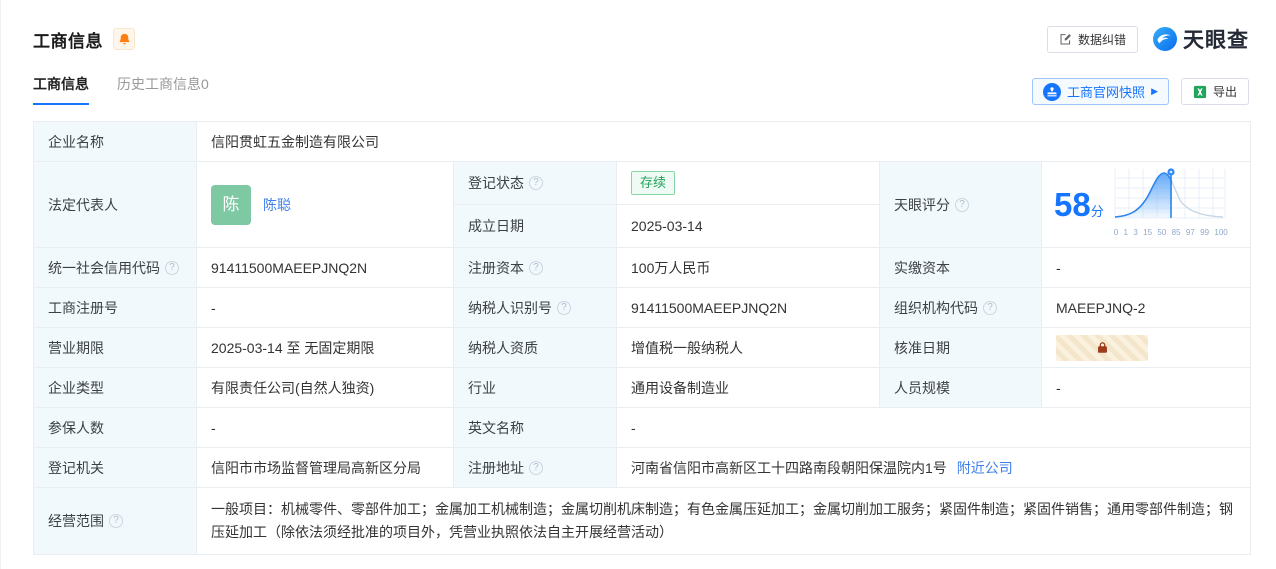 This screenshot has height=569, width=1276. I want to click on score-distribution-chart, so click(1170, 193).